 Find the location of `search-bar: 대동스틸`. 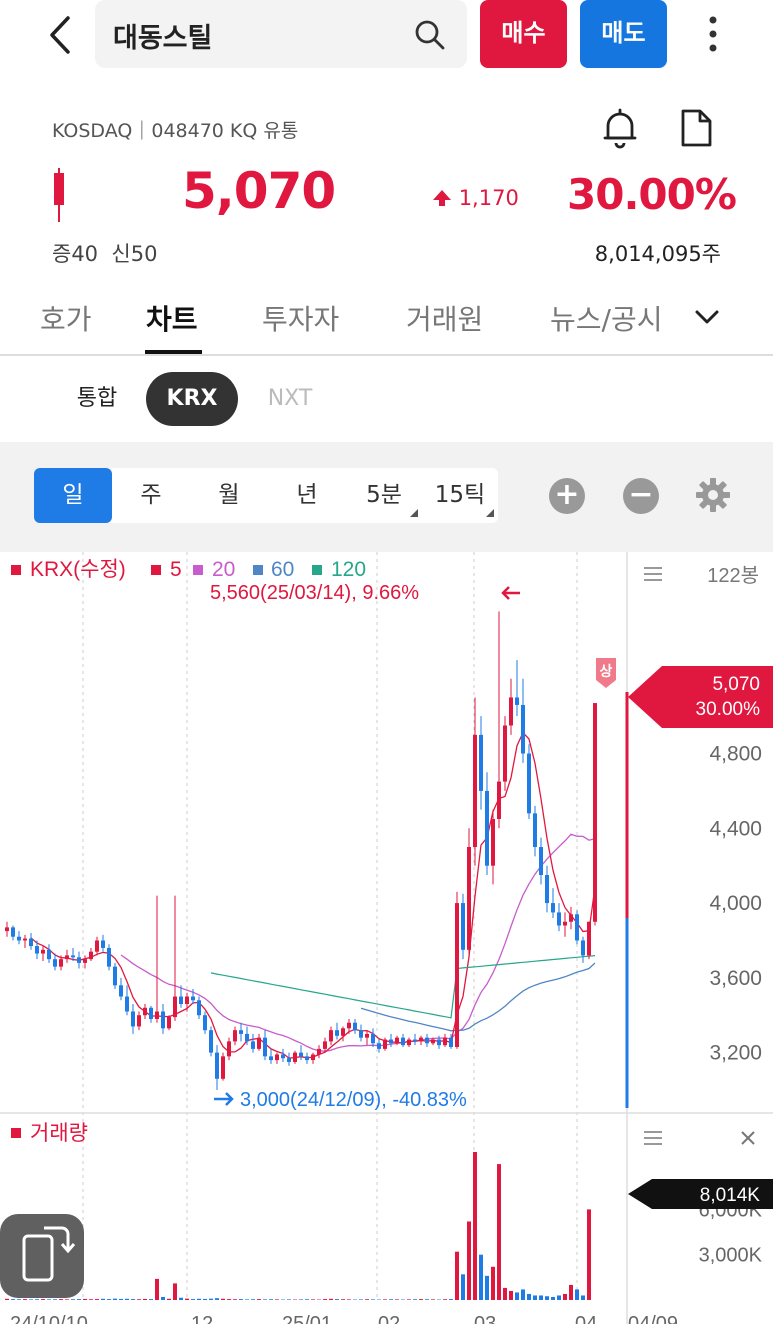

search-bar: 대동스틸 is located at coordinates (281, 34).